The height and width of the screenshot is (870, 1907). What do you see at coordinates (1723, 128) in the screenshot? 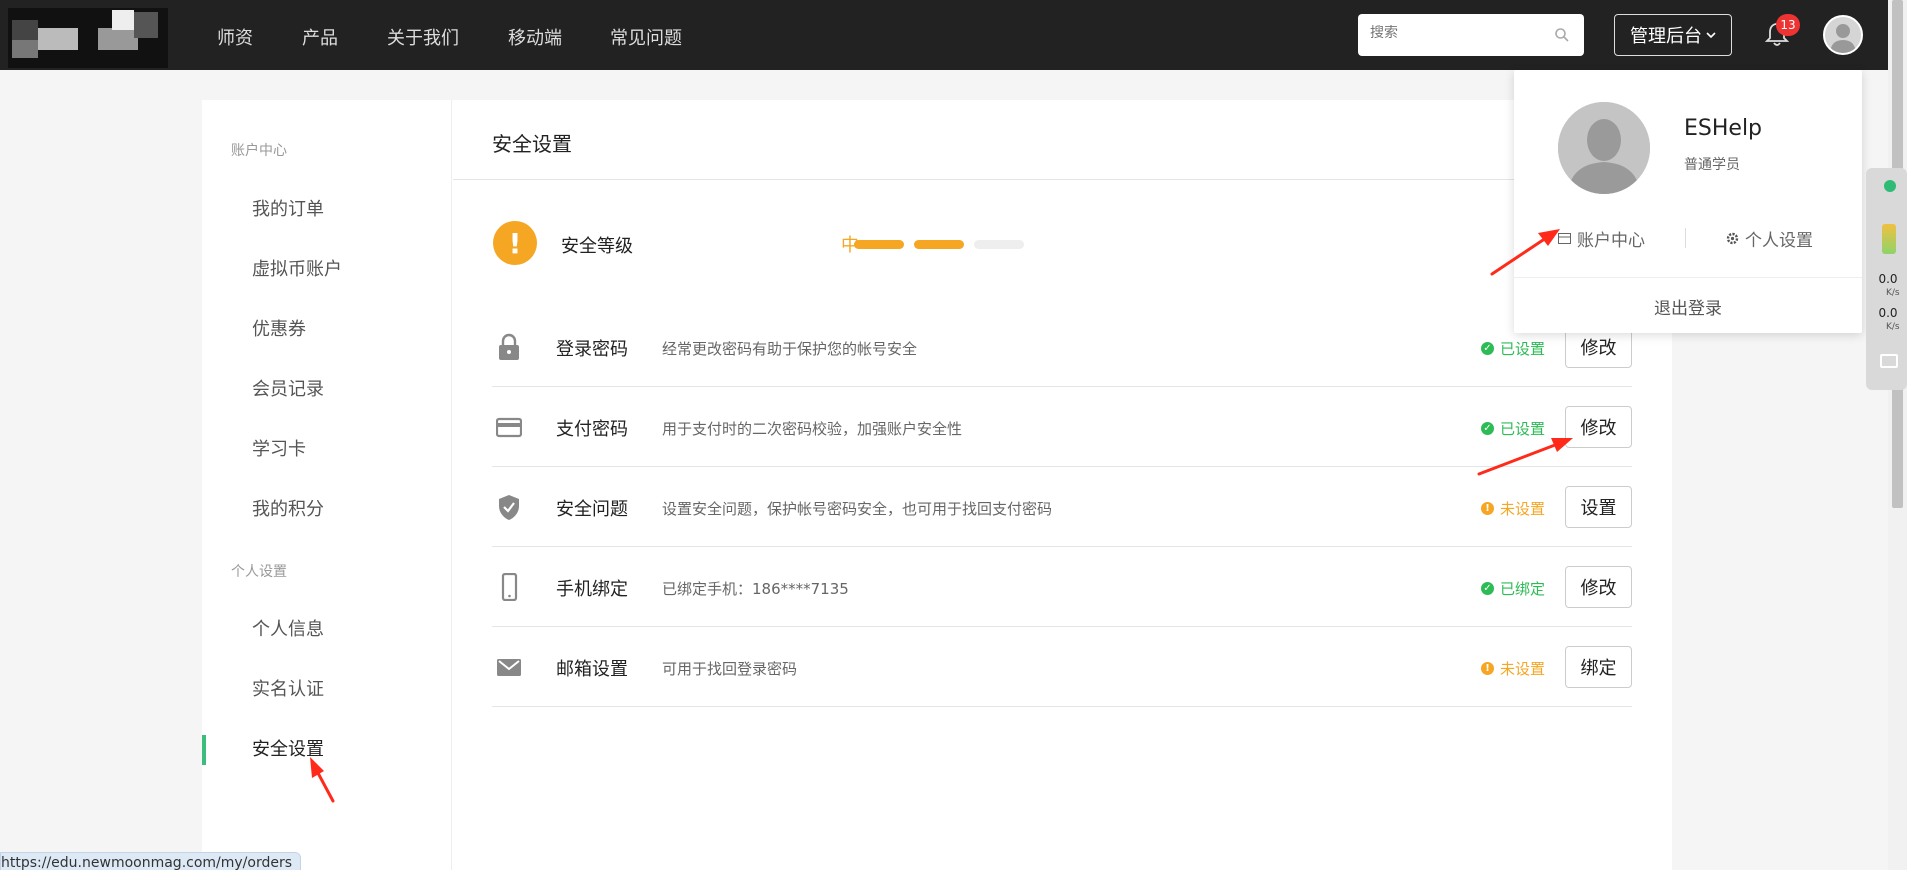
I see `dropdown-username: ESHelp` at bounding box center [1723, 128].